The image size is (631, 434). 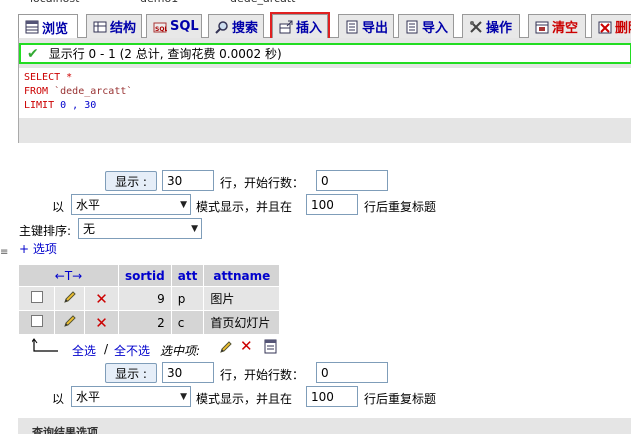 I want to click on start-row-input-bottom: 0, so click(x=352, y=372).